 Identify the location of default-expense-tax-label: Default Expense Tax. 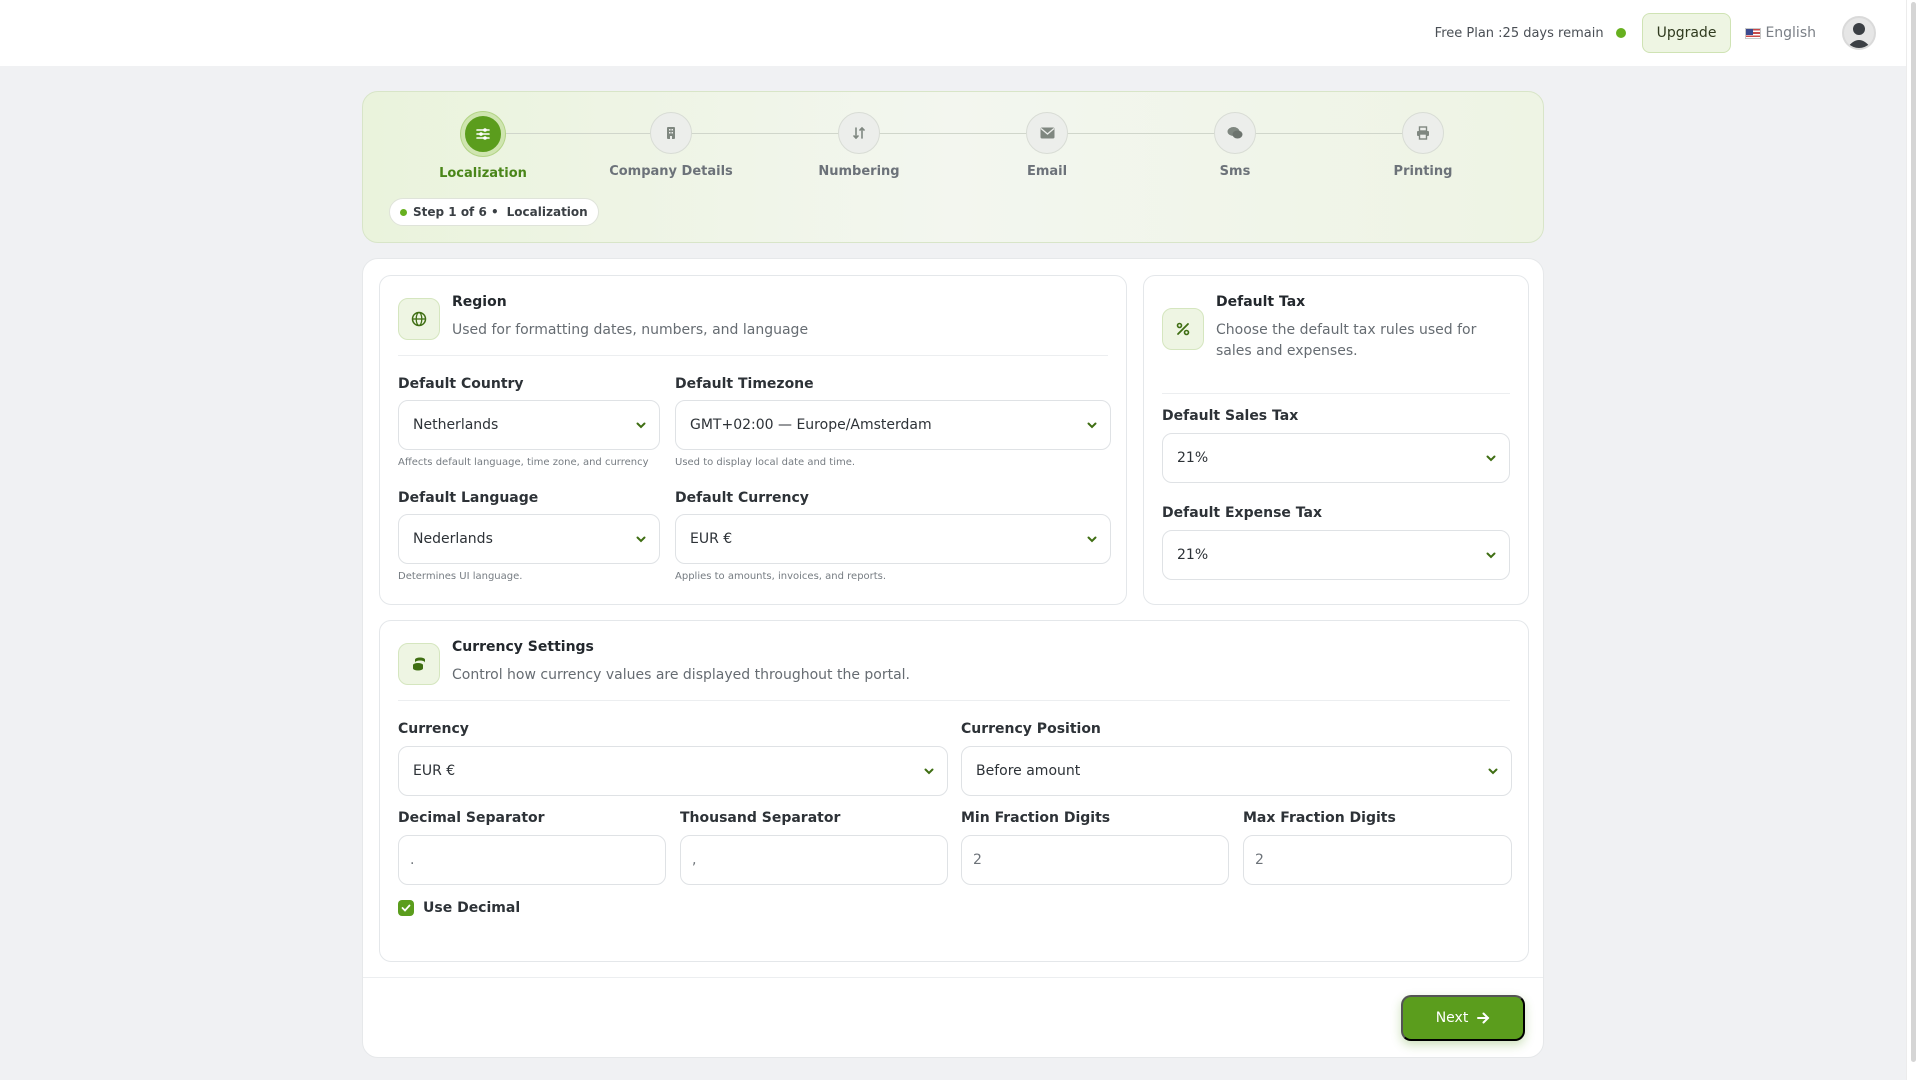
(1242, 513).